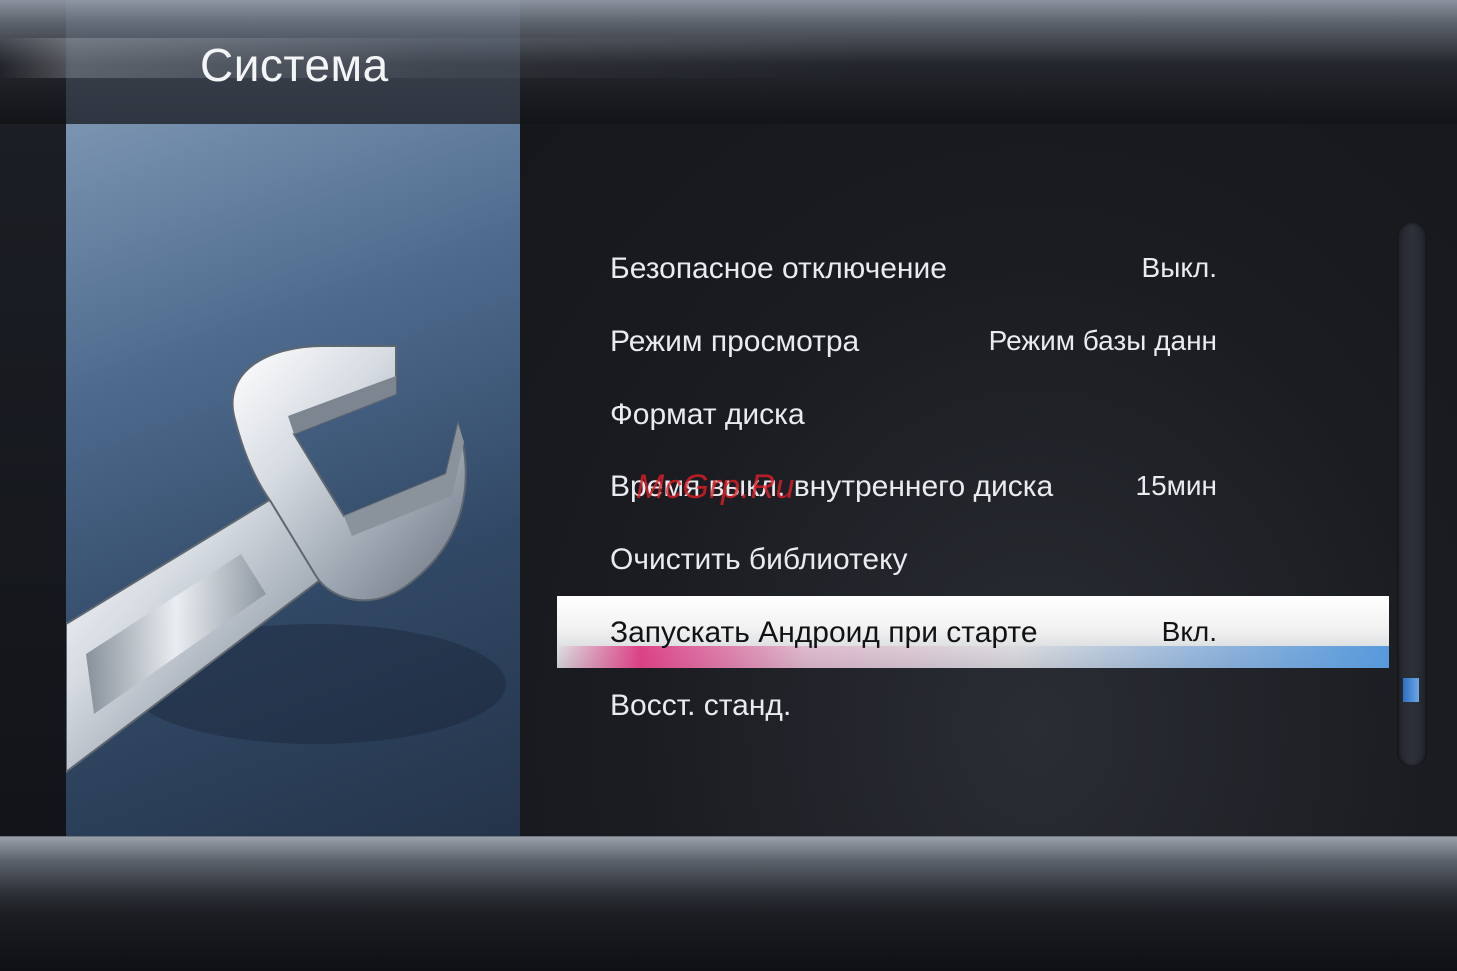 The width and height of the screenshot is (1457, 971). What do you see at coordinates (824, 632) in the screenshot?
I see `menu-item-label: Запускать Андроид при старте` at bounding box center [824, 632].